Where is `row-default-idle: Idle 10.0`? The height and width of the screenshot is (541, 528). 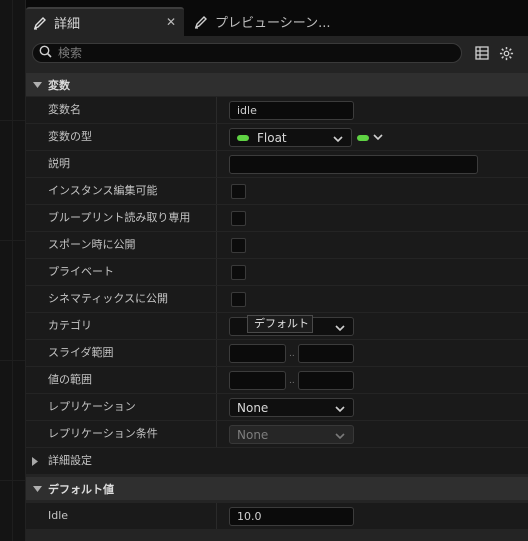 row-default-idle: Idle 10.0 is located at coordinates (277, 516).